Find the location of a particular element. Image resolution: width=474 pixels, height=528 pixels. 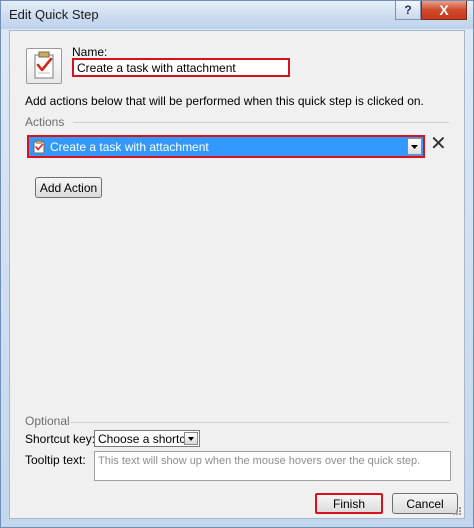

shortcut-key-value: Choose a shortcut is located at coordinates (147, 439).